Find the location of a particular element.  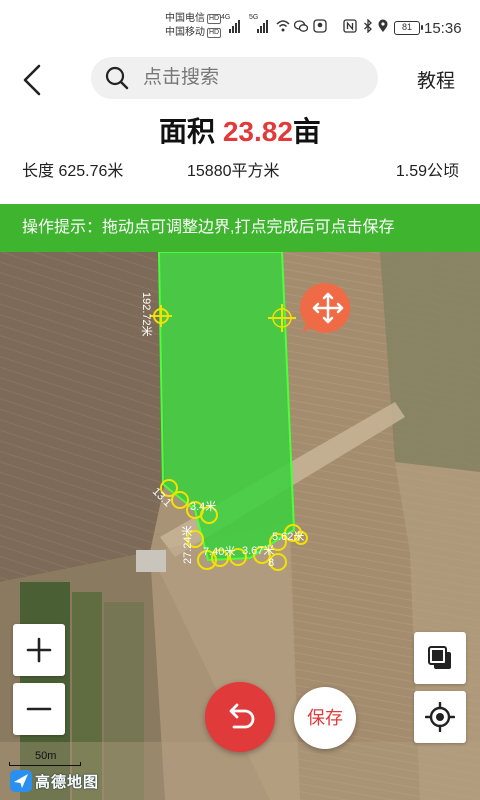

zoom-in-button is located at coordinates (39, 650).